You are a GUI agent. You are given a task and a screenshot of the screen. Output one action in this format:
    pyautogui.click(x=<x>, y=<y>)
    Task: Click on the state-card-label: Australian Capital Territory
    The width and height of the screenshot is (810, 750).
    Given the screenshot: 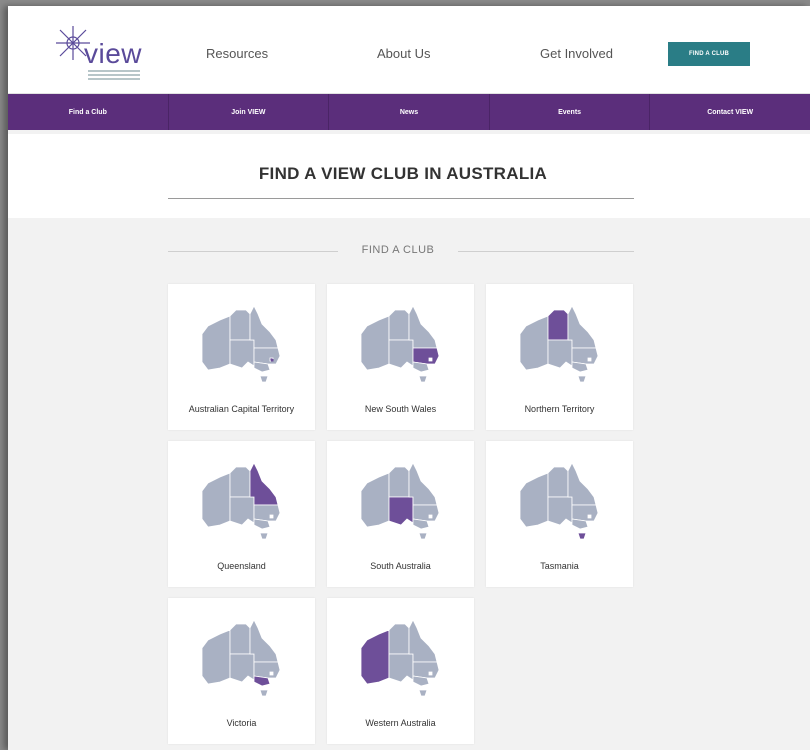 What is the action you would take?
    pyautogui.click(x=241, y=409)
    